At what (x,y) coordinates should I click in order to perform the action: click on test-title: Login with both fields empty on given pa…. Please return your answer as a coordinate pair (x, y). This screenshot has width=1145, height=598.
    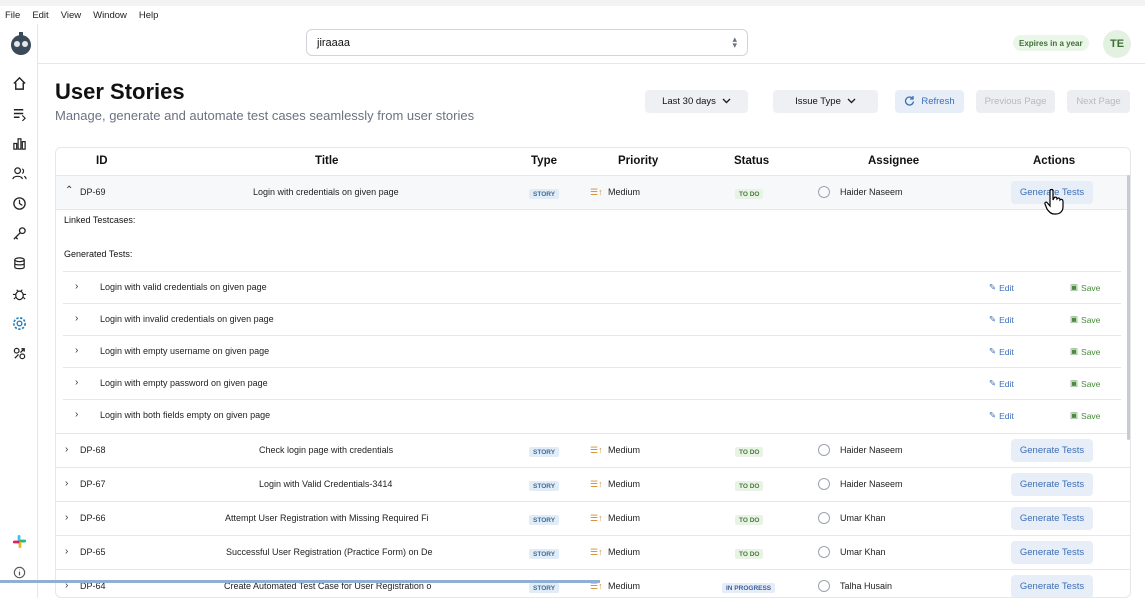
    Looking at the image, I should click on (185, 415).